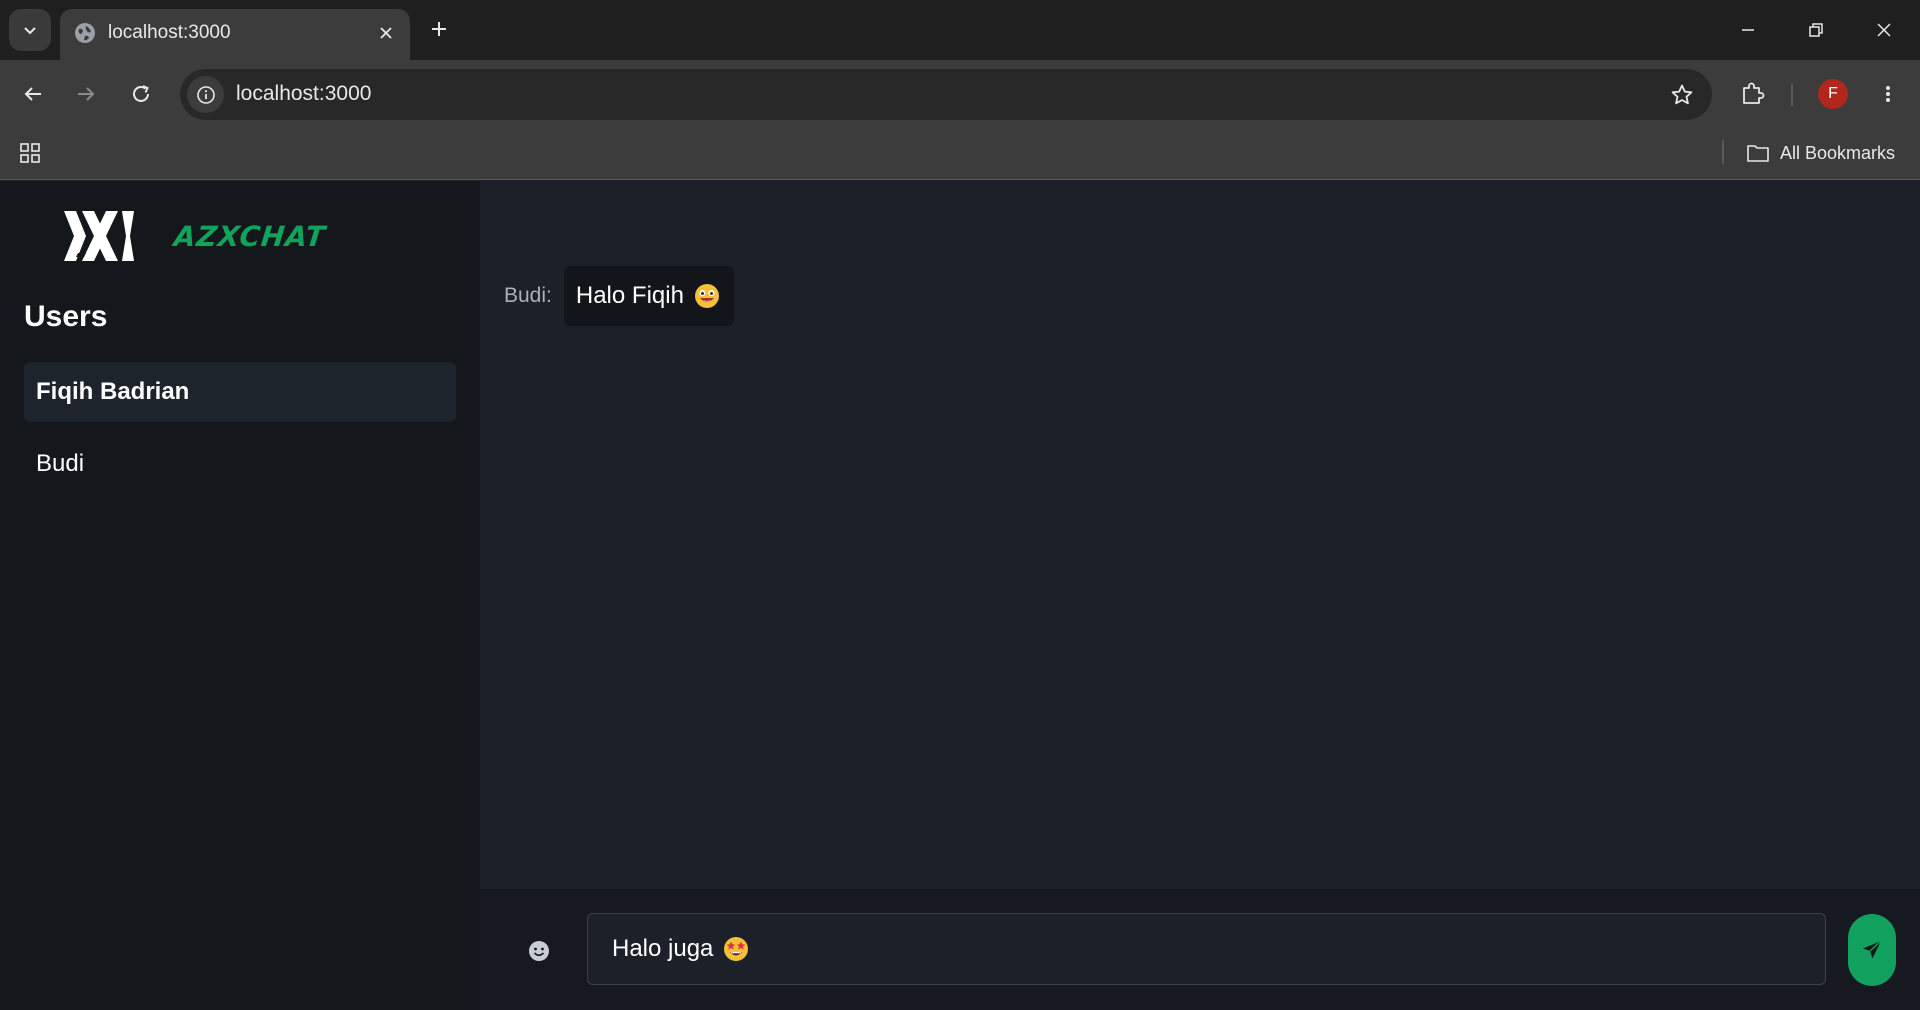  I want to click on users-heading: Users, so click(66, 316).